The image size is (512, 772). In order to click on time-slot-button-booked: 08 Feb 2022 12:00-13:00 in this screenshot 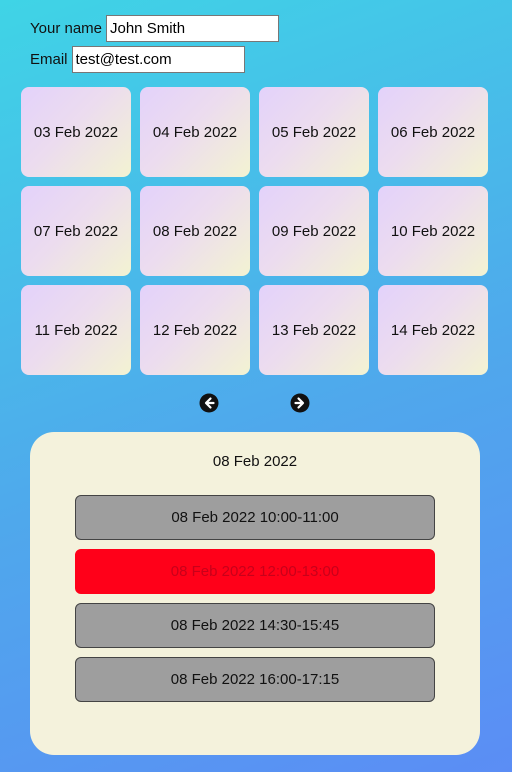, I will do `click(255, 571)`.